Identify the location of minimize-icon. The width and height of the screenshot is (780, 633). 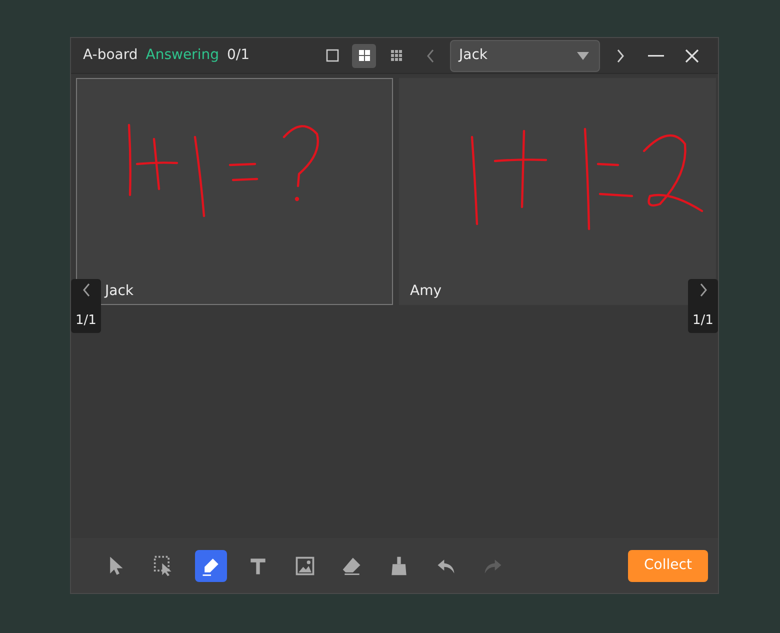
(656, 55).